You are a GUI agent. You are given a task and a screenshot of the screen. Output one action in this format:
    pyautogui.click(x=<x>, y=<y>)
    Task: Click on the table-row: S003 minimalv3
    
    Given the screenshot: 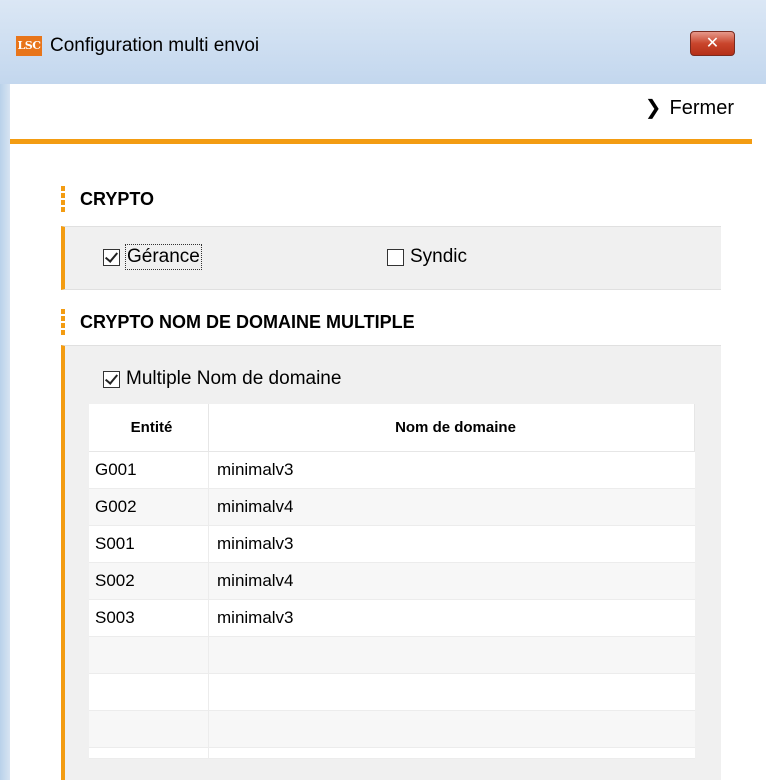 What is the action you would take?
    pyautogui.click(x=392, y=618)
    